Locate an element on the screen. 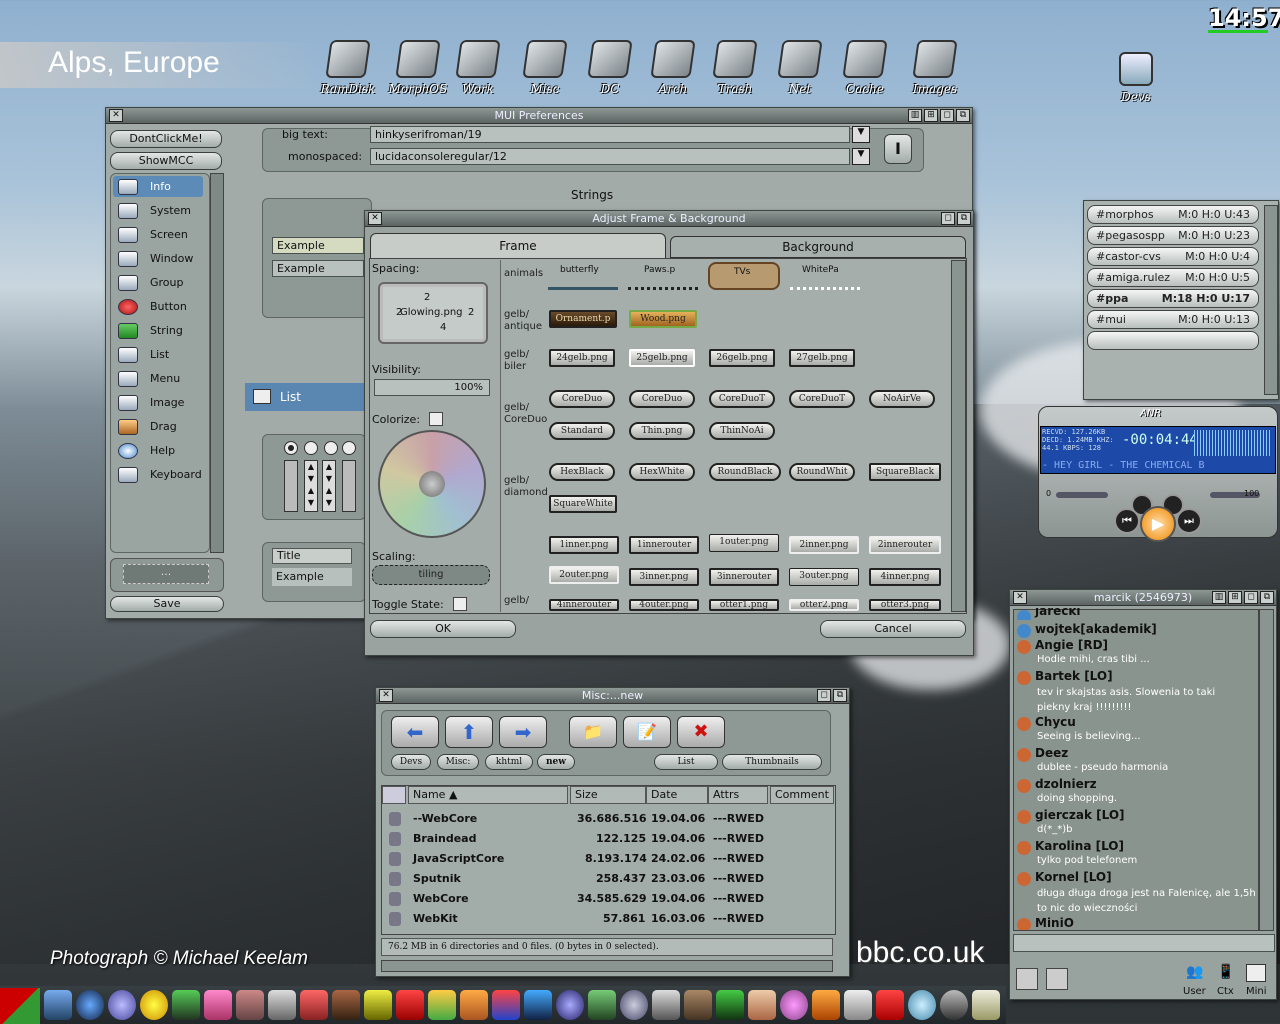 The image size is (1280, 1024). disk-icon-ramdisk: RamDisk is located at coordinates (348, 68).